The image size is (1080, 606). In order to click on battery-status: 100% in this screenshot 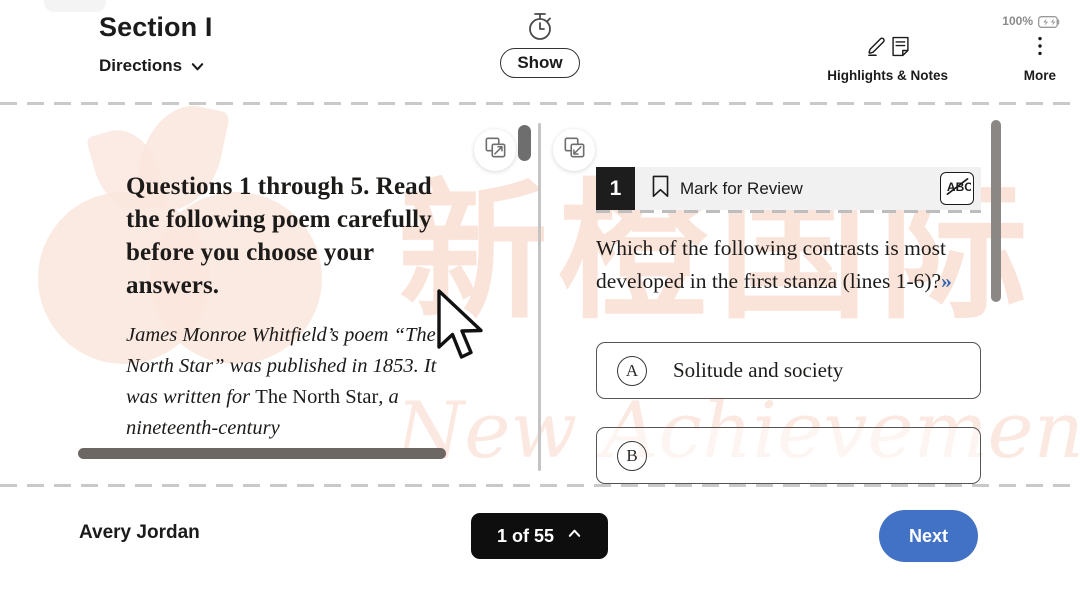, I will do `click(1031, 21)`.